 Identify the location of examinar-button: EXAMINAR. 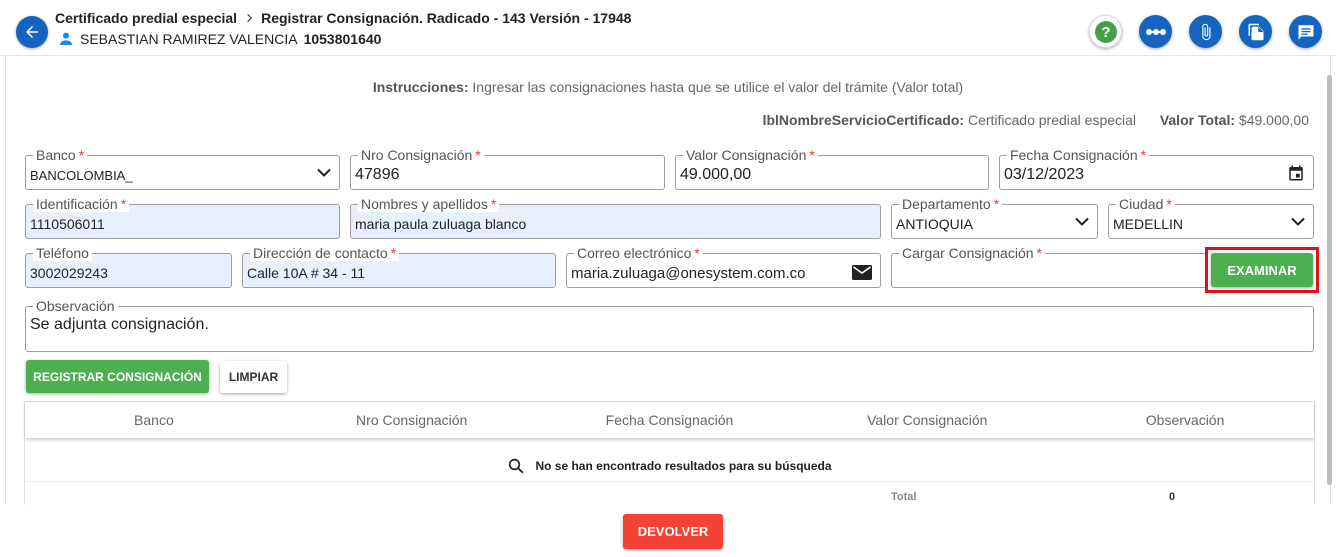
(1262, 270).